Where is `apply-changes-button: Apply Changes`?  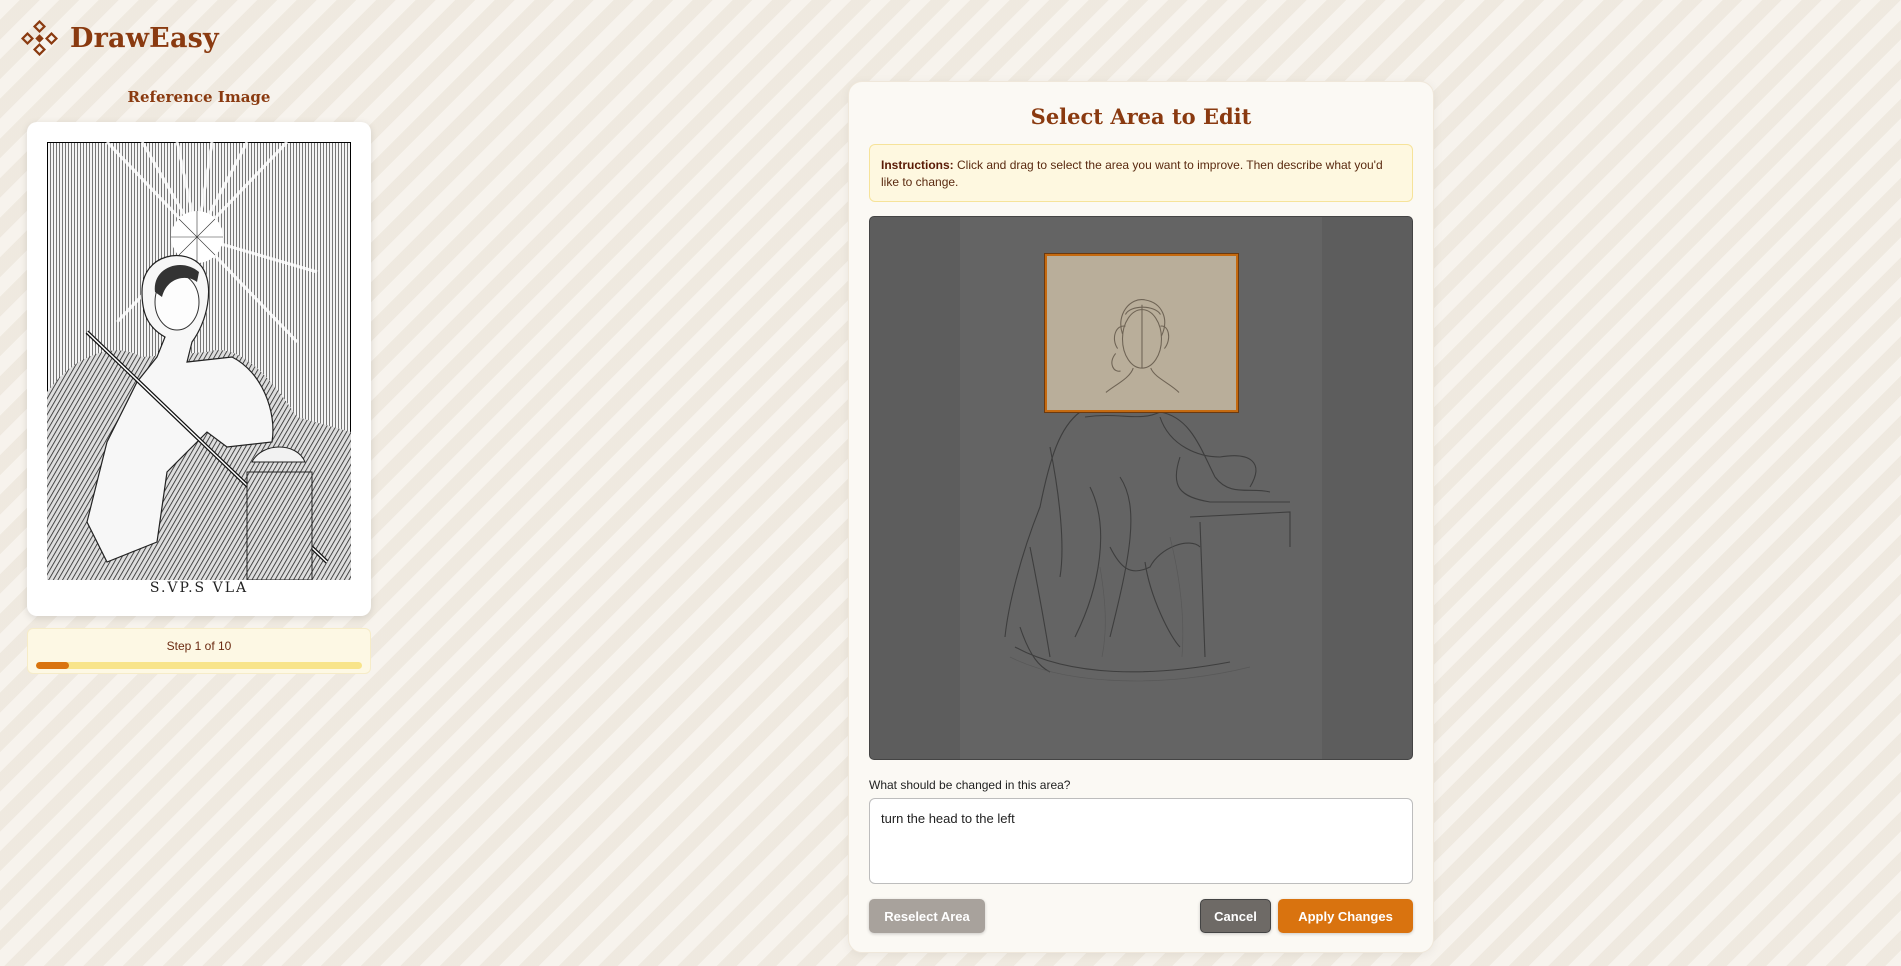 apply-changes-button: Apply Changes is located at coordinates (1345, 916).